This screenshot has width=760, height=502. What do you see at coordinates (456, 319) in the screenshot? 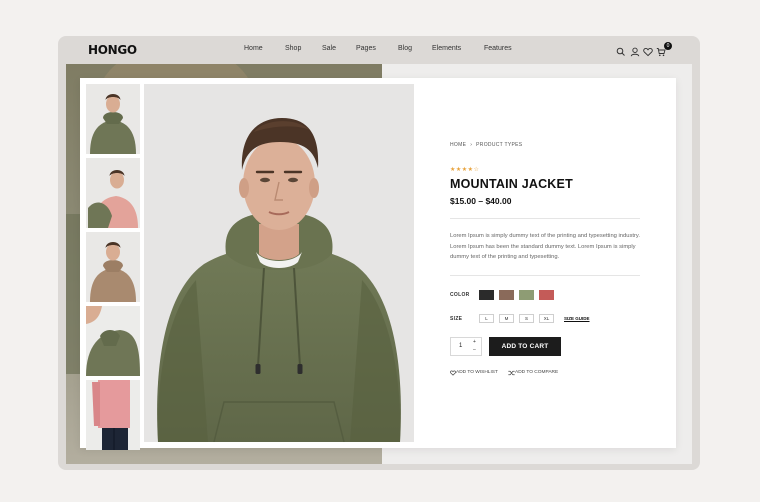
I see `size-label: SIZE` at bounding box center [456, 319].